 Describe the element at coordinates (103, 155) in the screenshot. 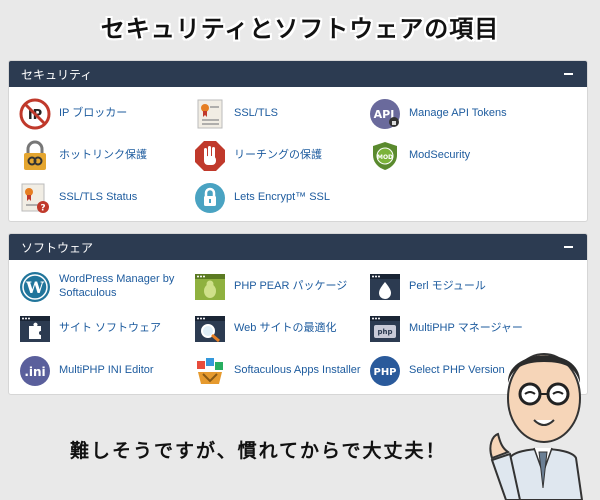

I see `item-label: ホットリンク保護` at that location.